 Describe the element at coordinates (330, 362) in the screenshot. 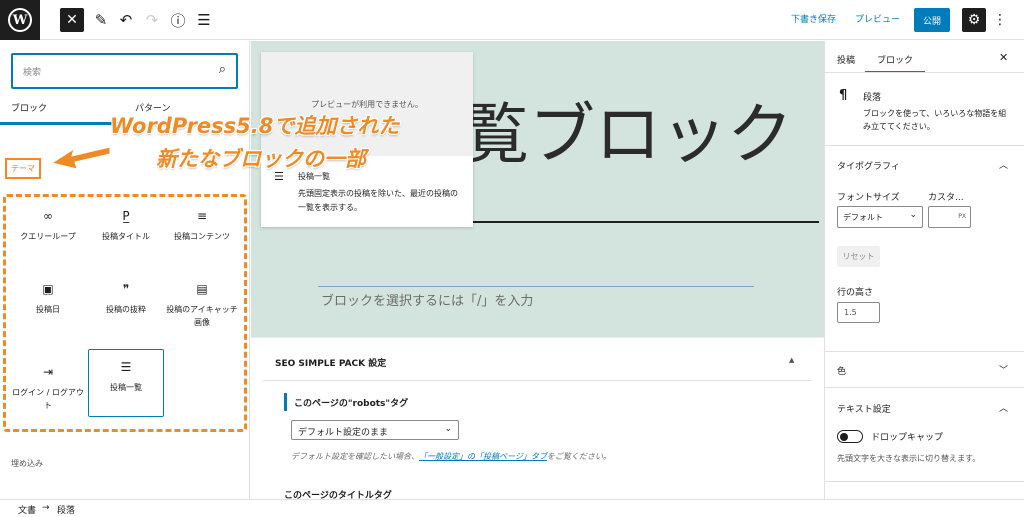

I see `seo-metabox-title: SEO SIMPLE PACK 設定` at that location.